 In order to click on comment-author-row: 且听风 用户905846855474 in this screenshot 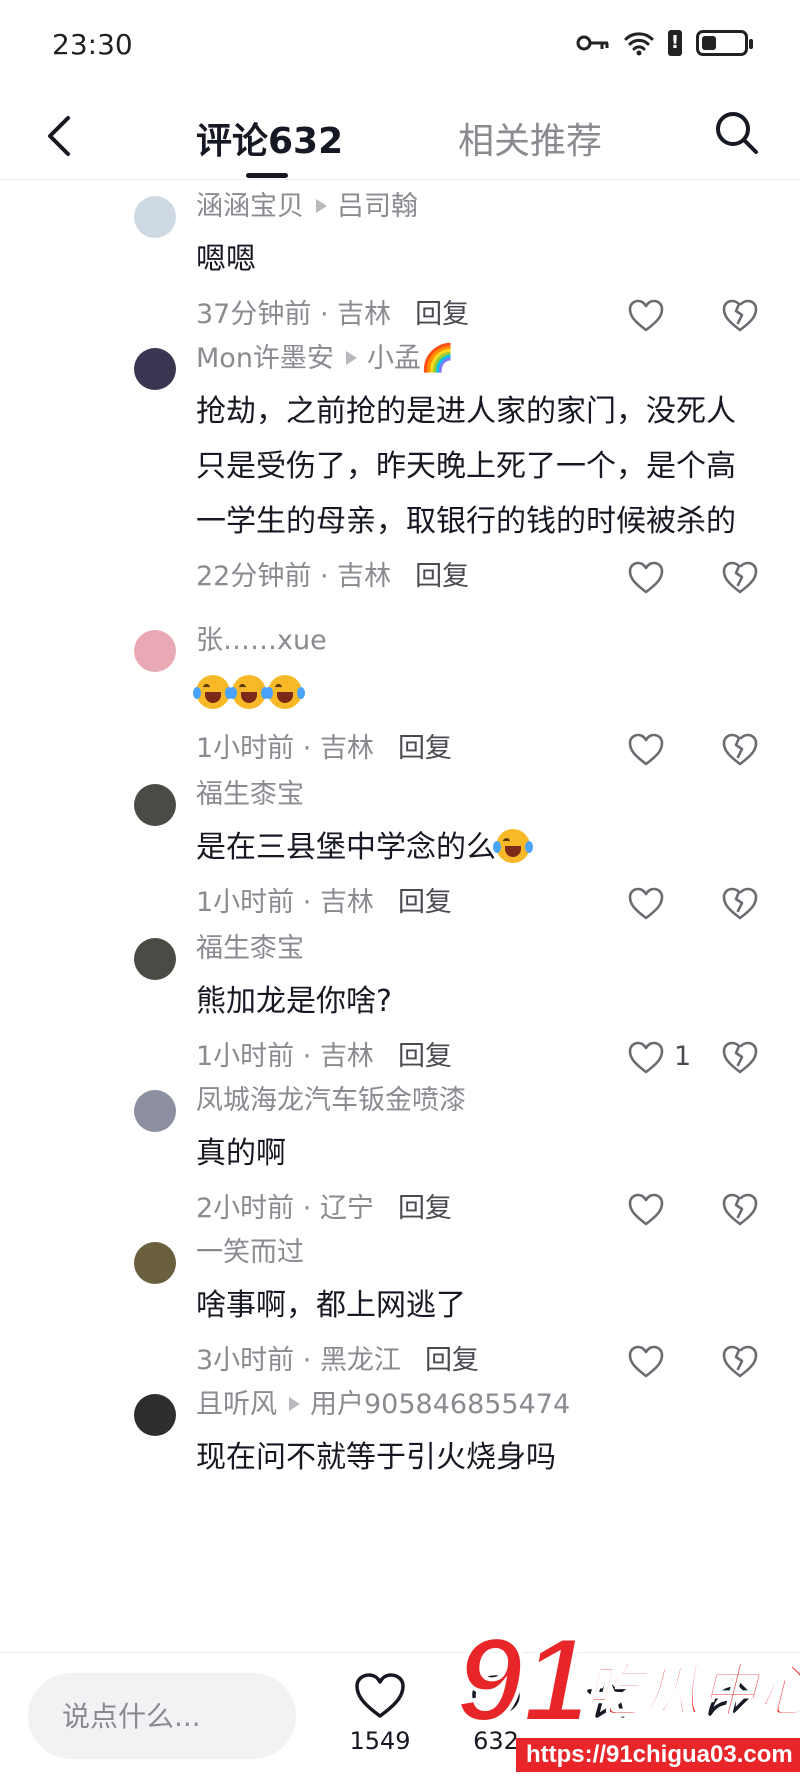, I will do `click(478, 1405)`.